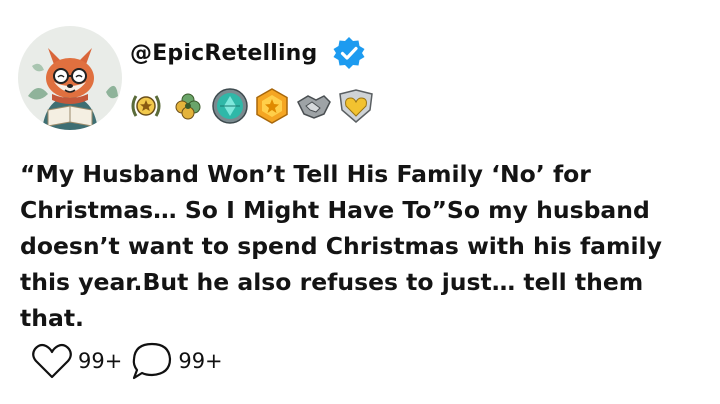 This screenshot has height=404, width=720. I want to click on handle-row: @EpicRetelling, so click(248, 53).